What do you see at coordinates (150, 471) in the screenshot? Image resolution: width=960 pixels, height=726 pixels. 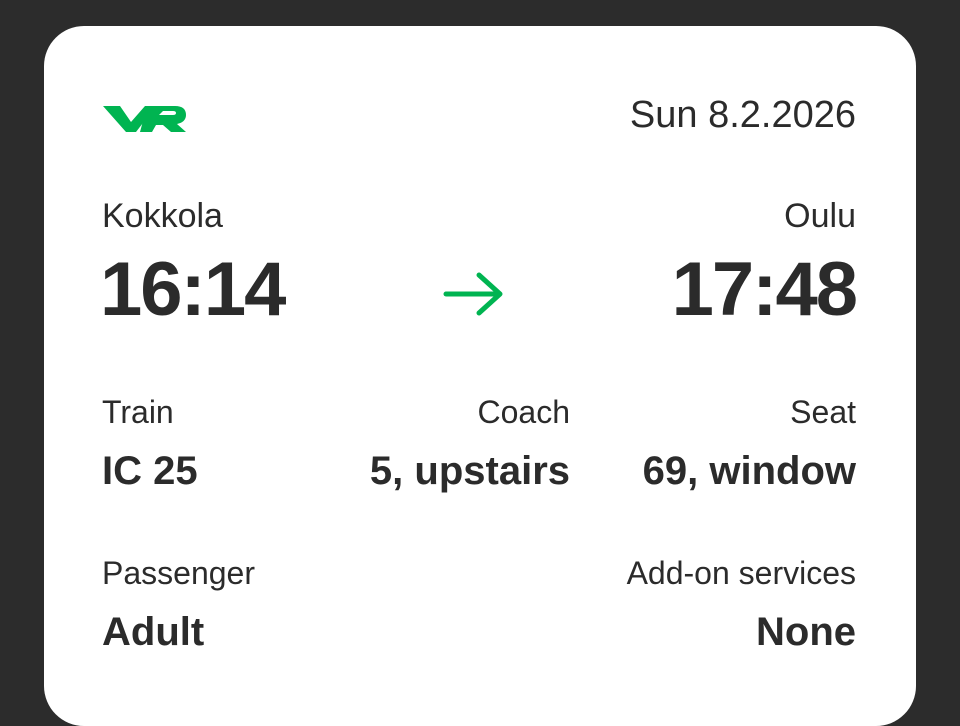 I see `train-value: IC 25` at bounding box center [150, 471].